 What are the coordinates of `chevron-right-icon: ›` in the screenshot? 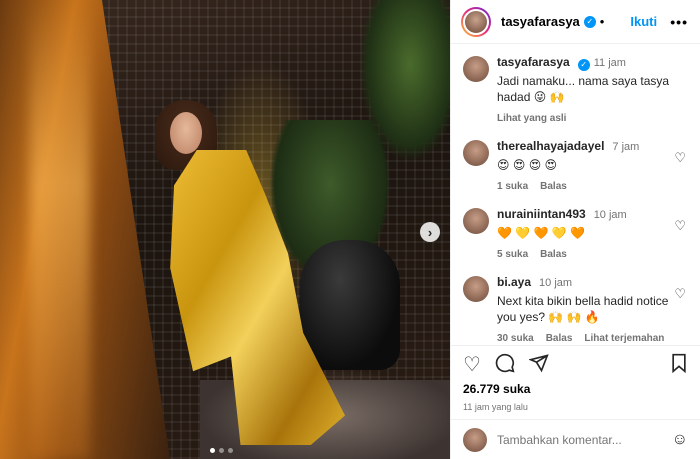 It's located at (430, 232).